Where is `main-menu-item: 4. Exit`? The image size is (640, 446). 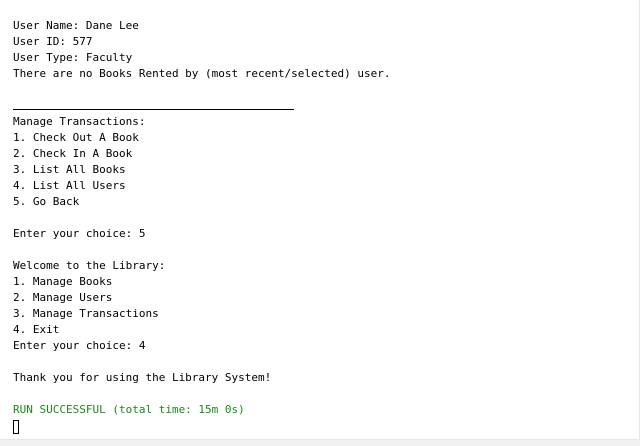 main-menu-item: 4. Exit is located at coordinates (36, 329).